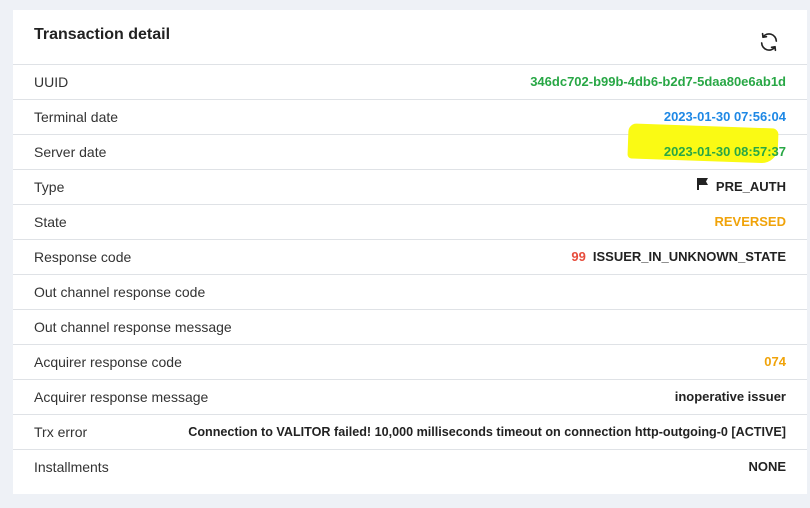  What do you see at coordinates (775, 361) in the screenshot?
I see `acquirer-response-code-value: 074` at bounding box center [775, 361].